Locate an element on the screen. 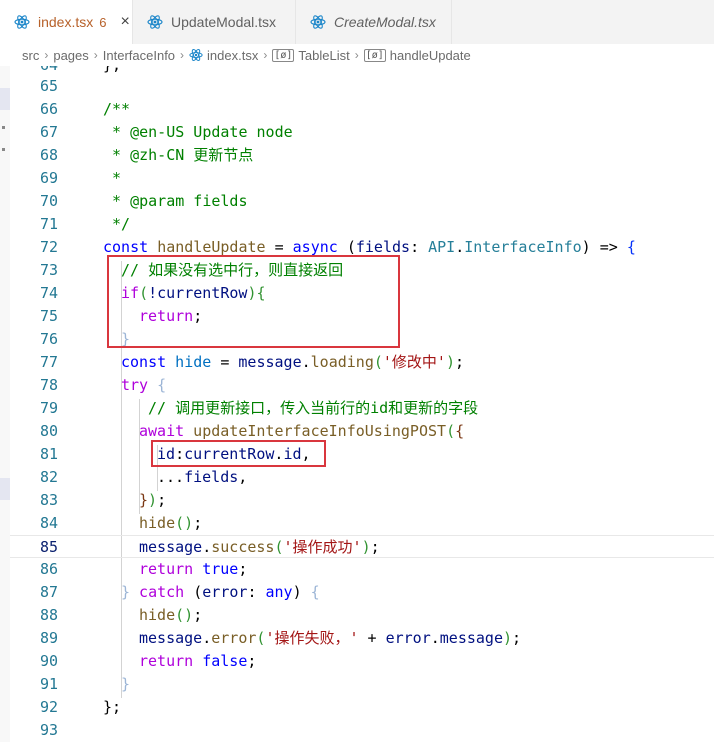  code-line-82: 82 ...fields, is located at coordinates (362, 477).